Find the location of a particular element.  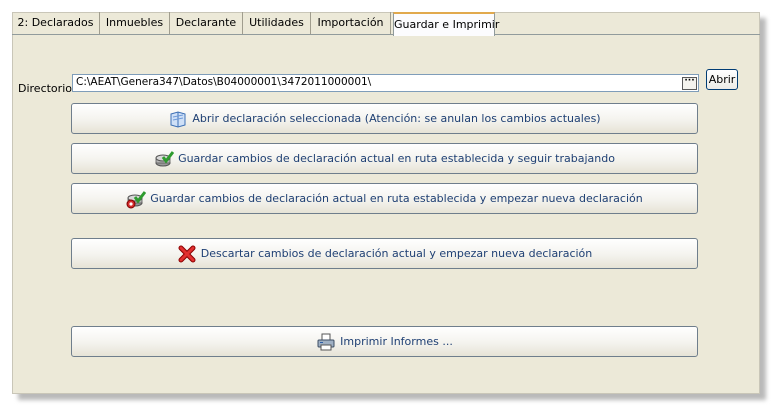

tab-guardar-imprimir: Guardar e Imprimir is located at coordinates (446, 24).